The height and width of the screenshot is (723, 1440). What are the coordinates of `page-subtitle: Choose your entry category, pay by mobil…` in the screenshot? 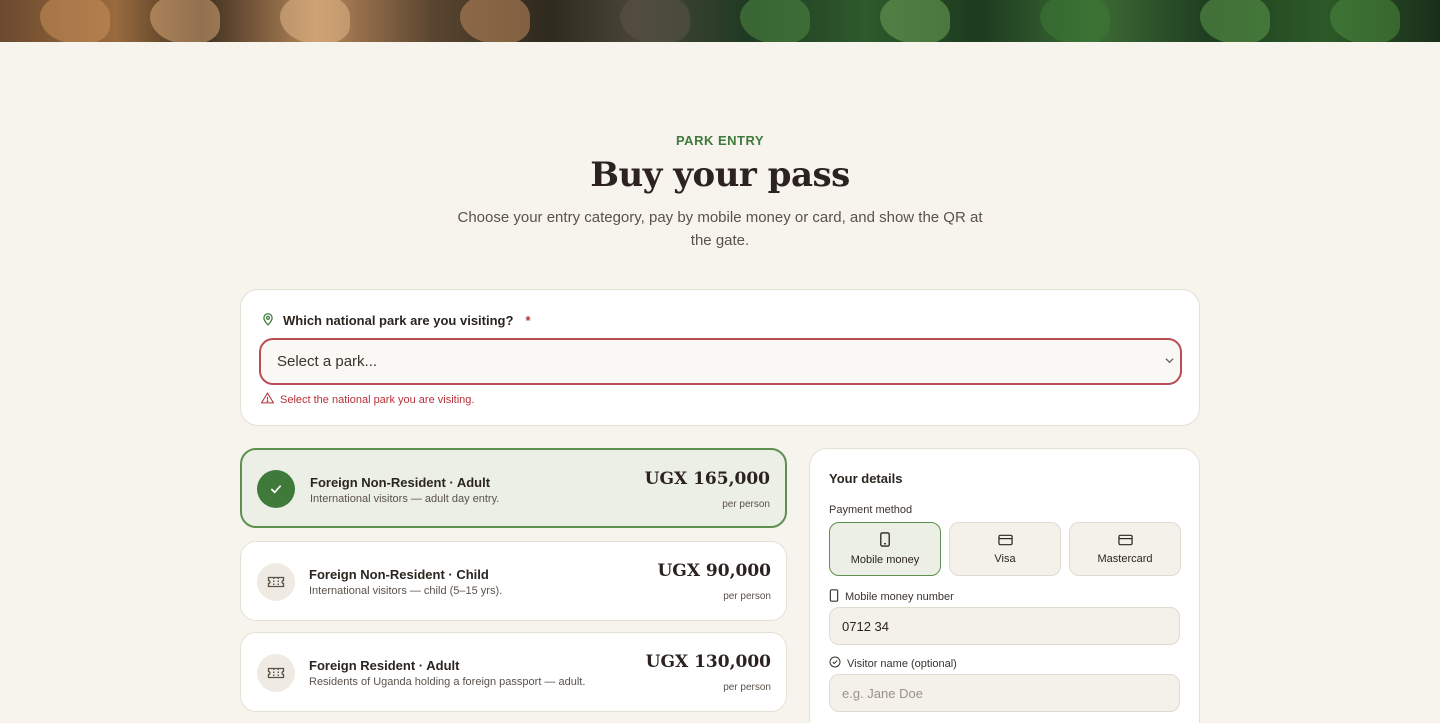 It's located at (720, 229).